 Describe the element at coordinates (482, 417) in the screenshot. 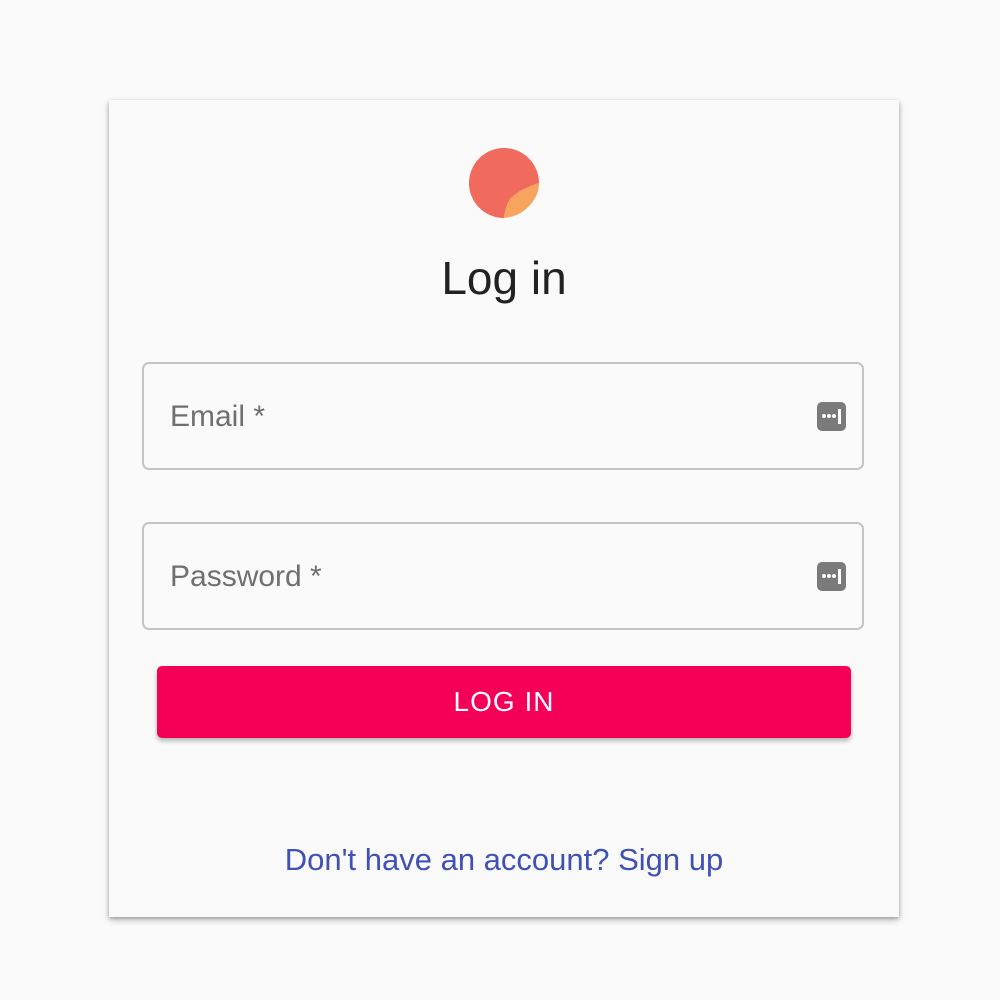

I see `email-input` at that location.